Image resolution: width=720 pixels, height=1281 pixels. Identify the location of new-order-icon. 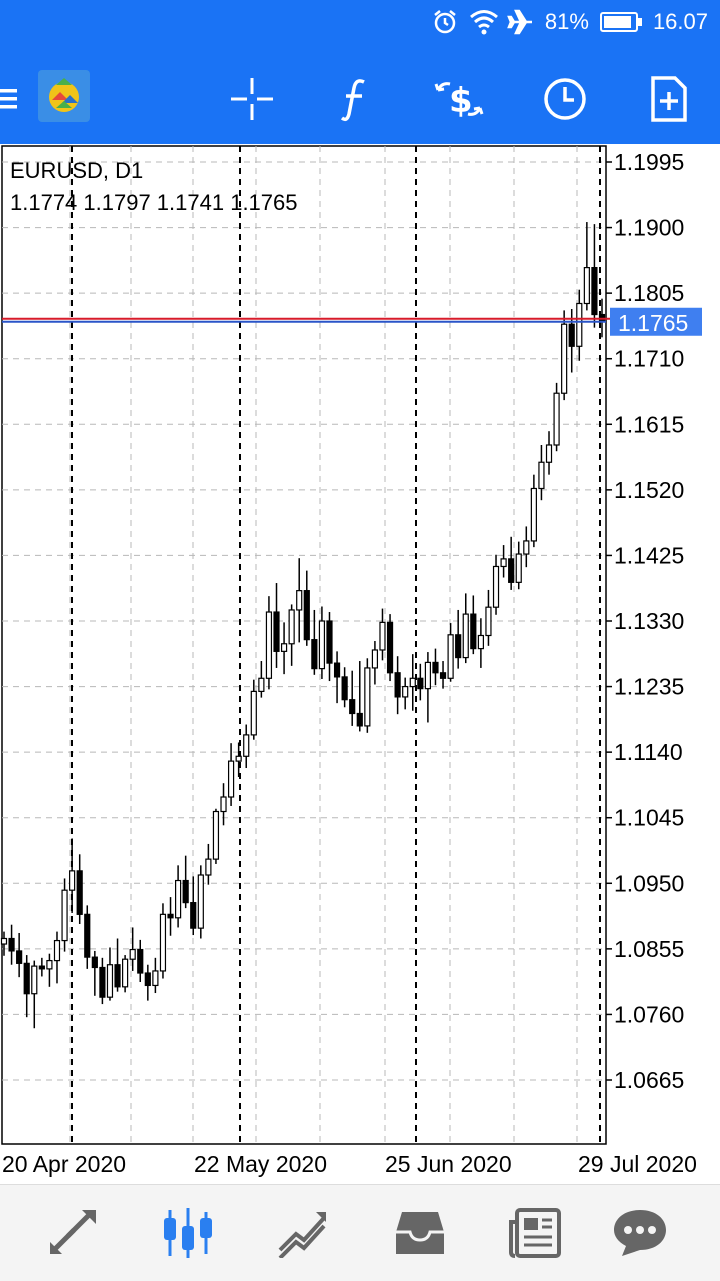
(669, 99).